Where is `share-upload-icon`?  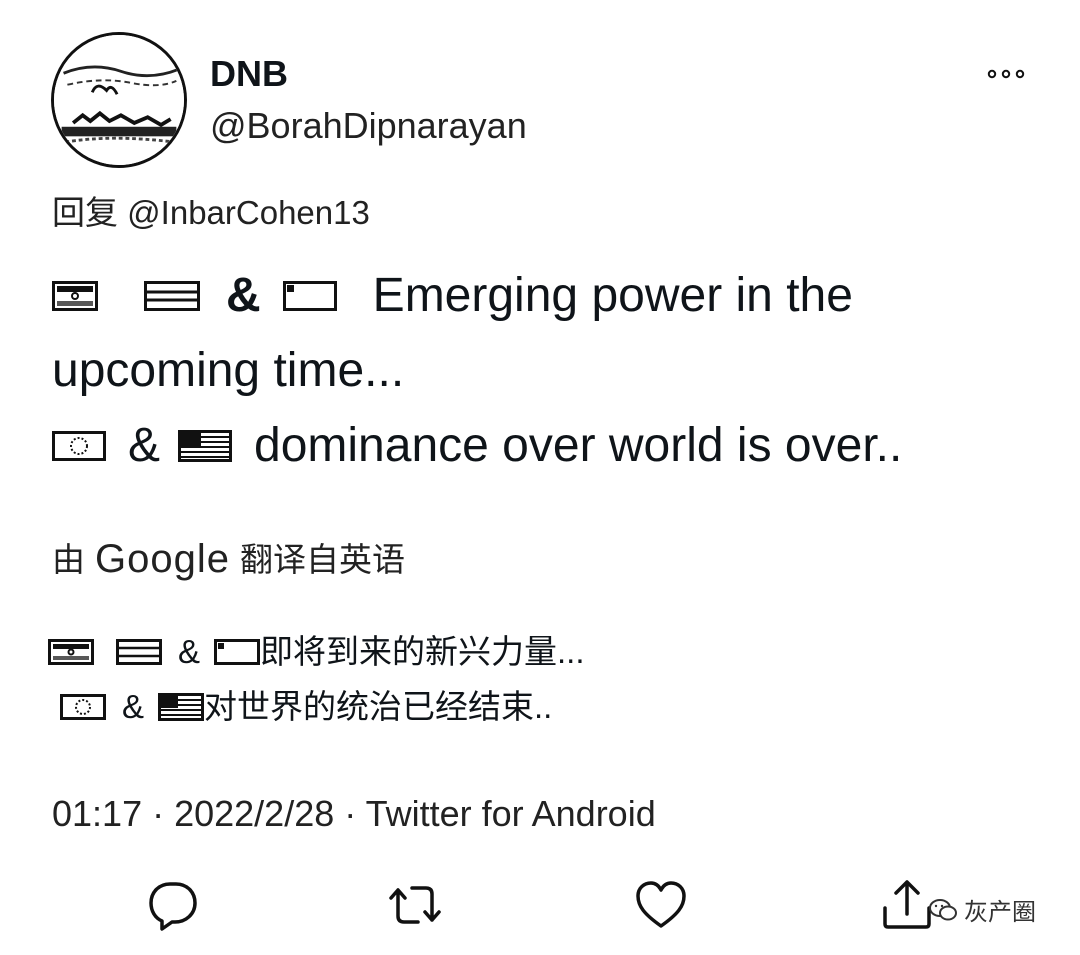 share-upload-icon is located at coordinates (907, 905).